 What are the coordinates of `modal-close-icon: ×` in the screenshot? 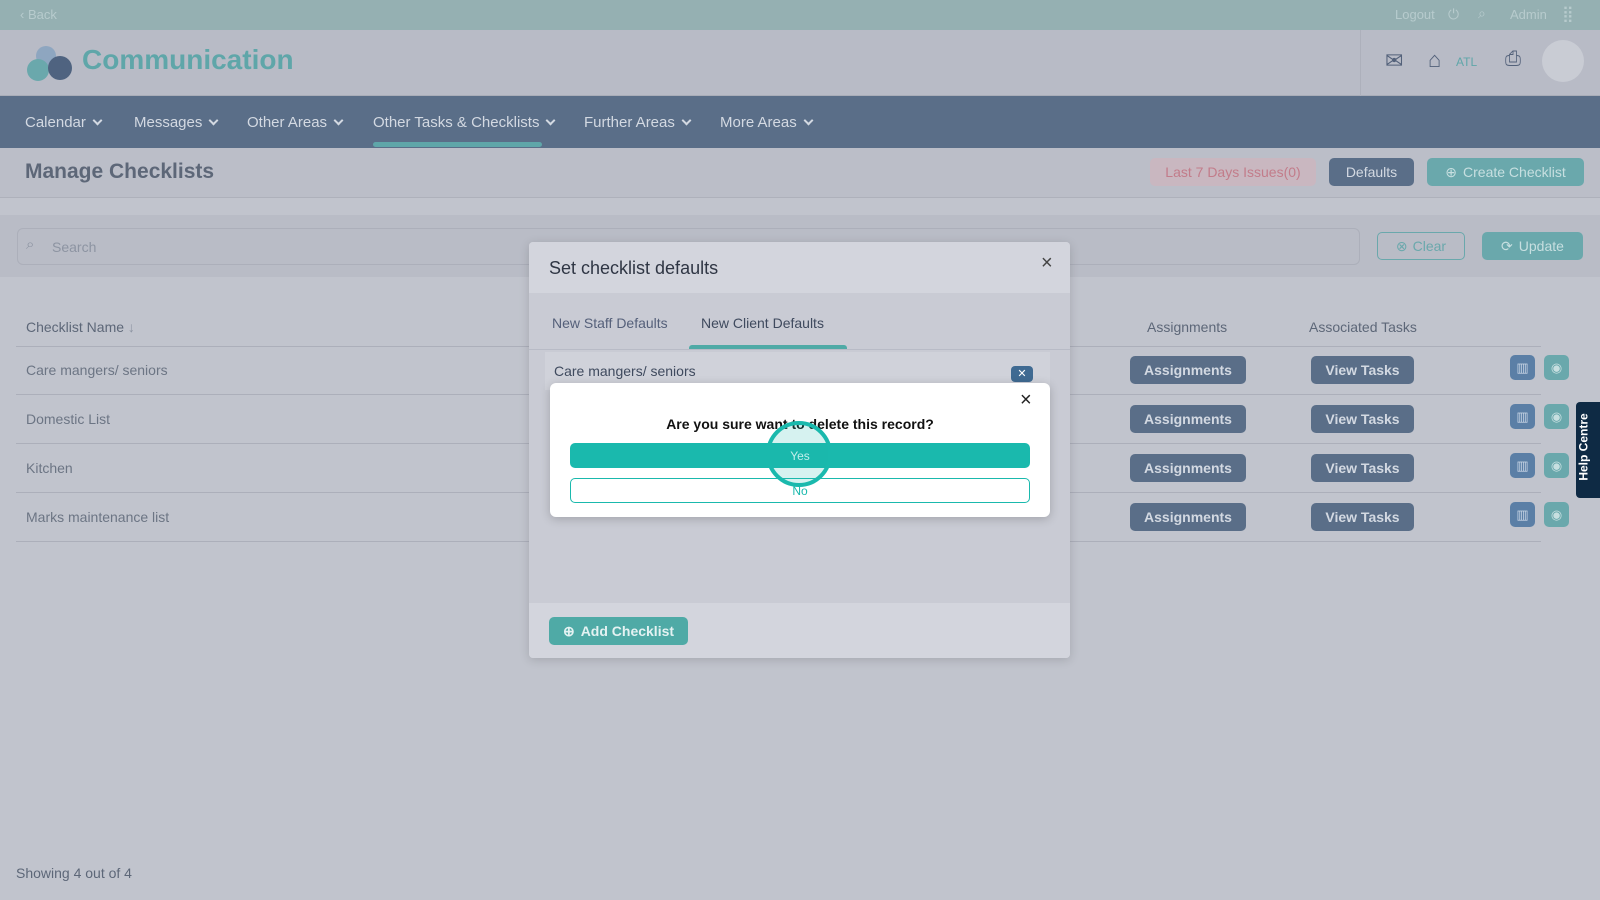 It's located at (1047, 263).